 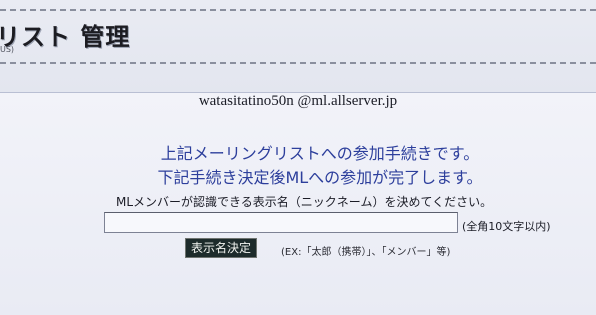 What do you see at coordinates (281, 222) in the screenshot?
I see `nickname-input` at bounding box center [281, 222].